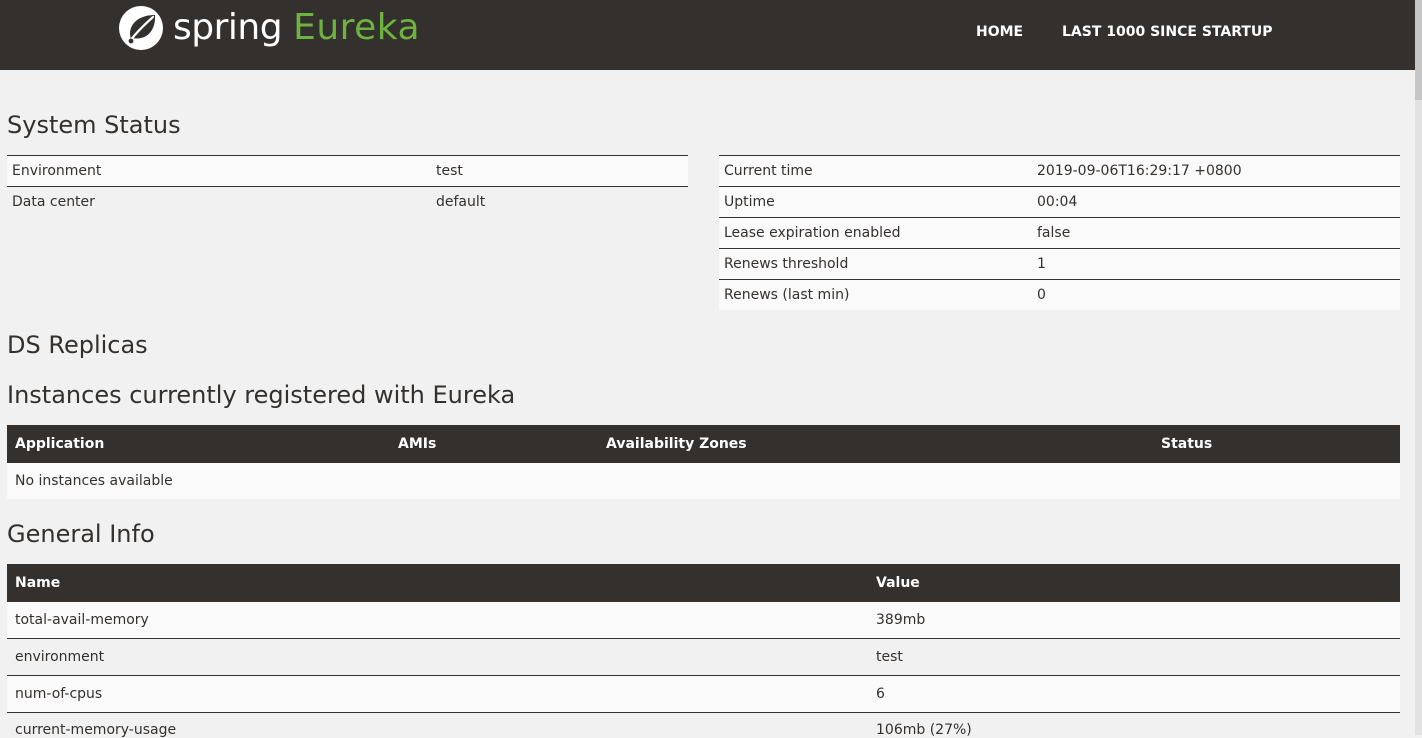  Describe the element at coordinates (812, 233) in the screenshot. I see `row-label: Lease expiration enabled` at that location.